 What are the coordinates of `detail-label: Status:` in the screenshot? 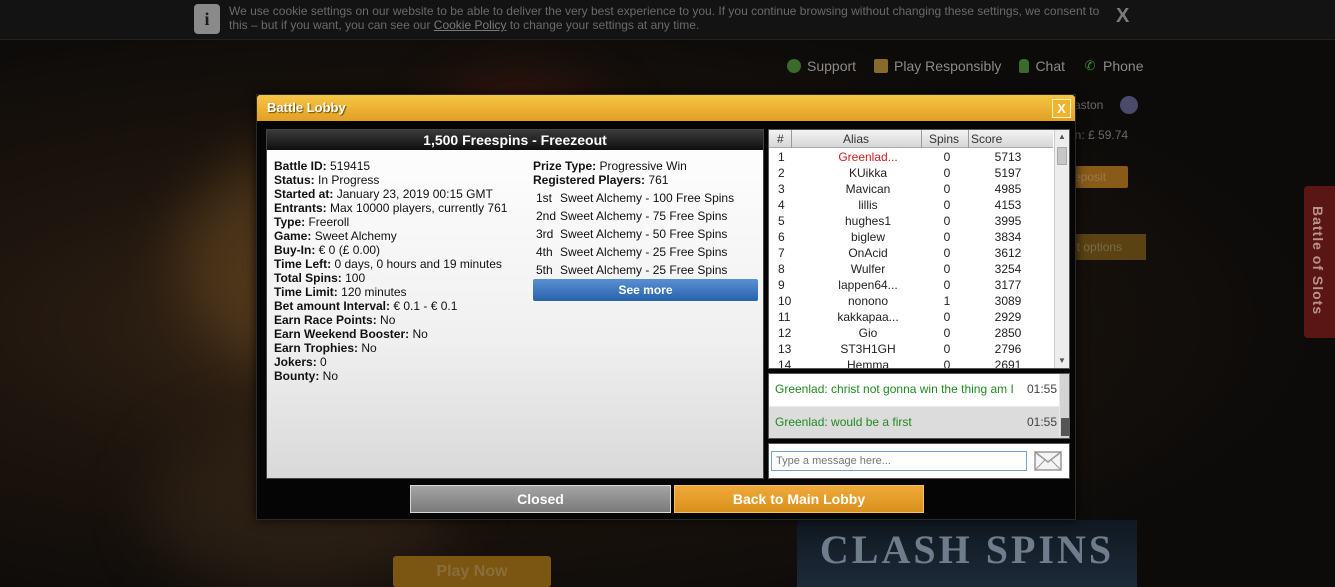 It's located at (294, 180).